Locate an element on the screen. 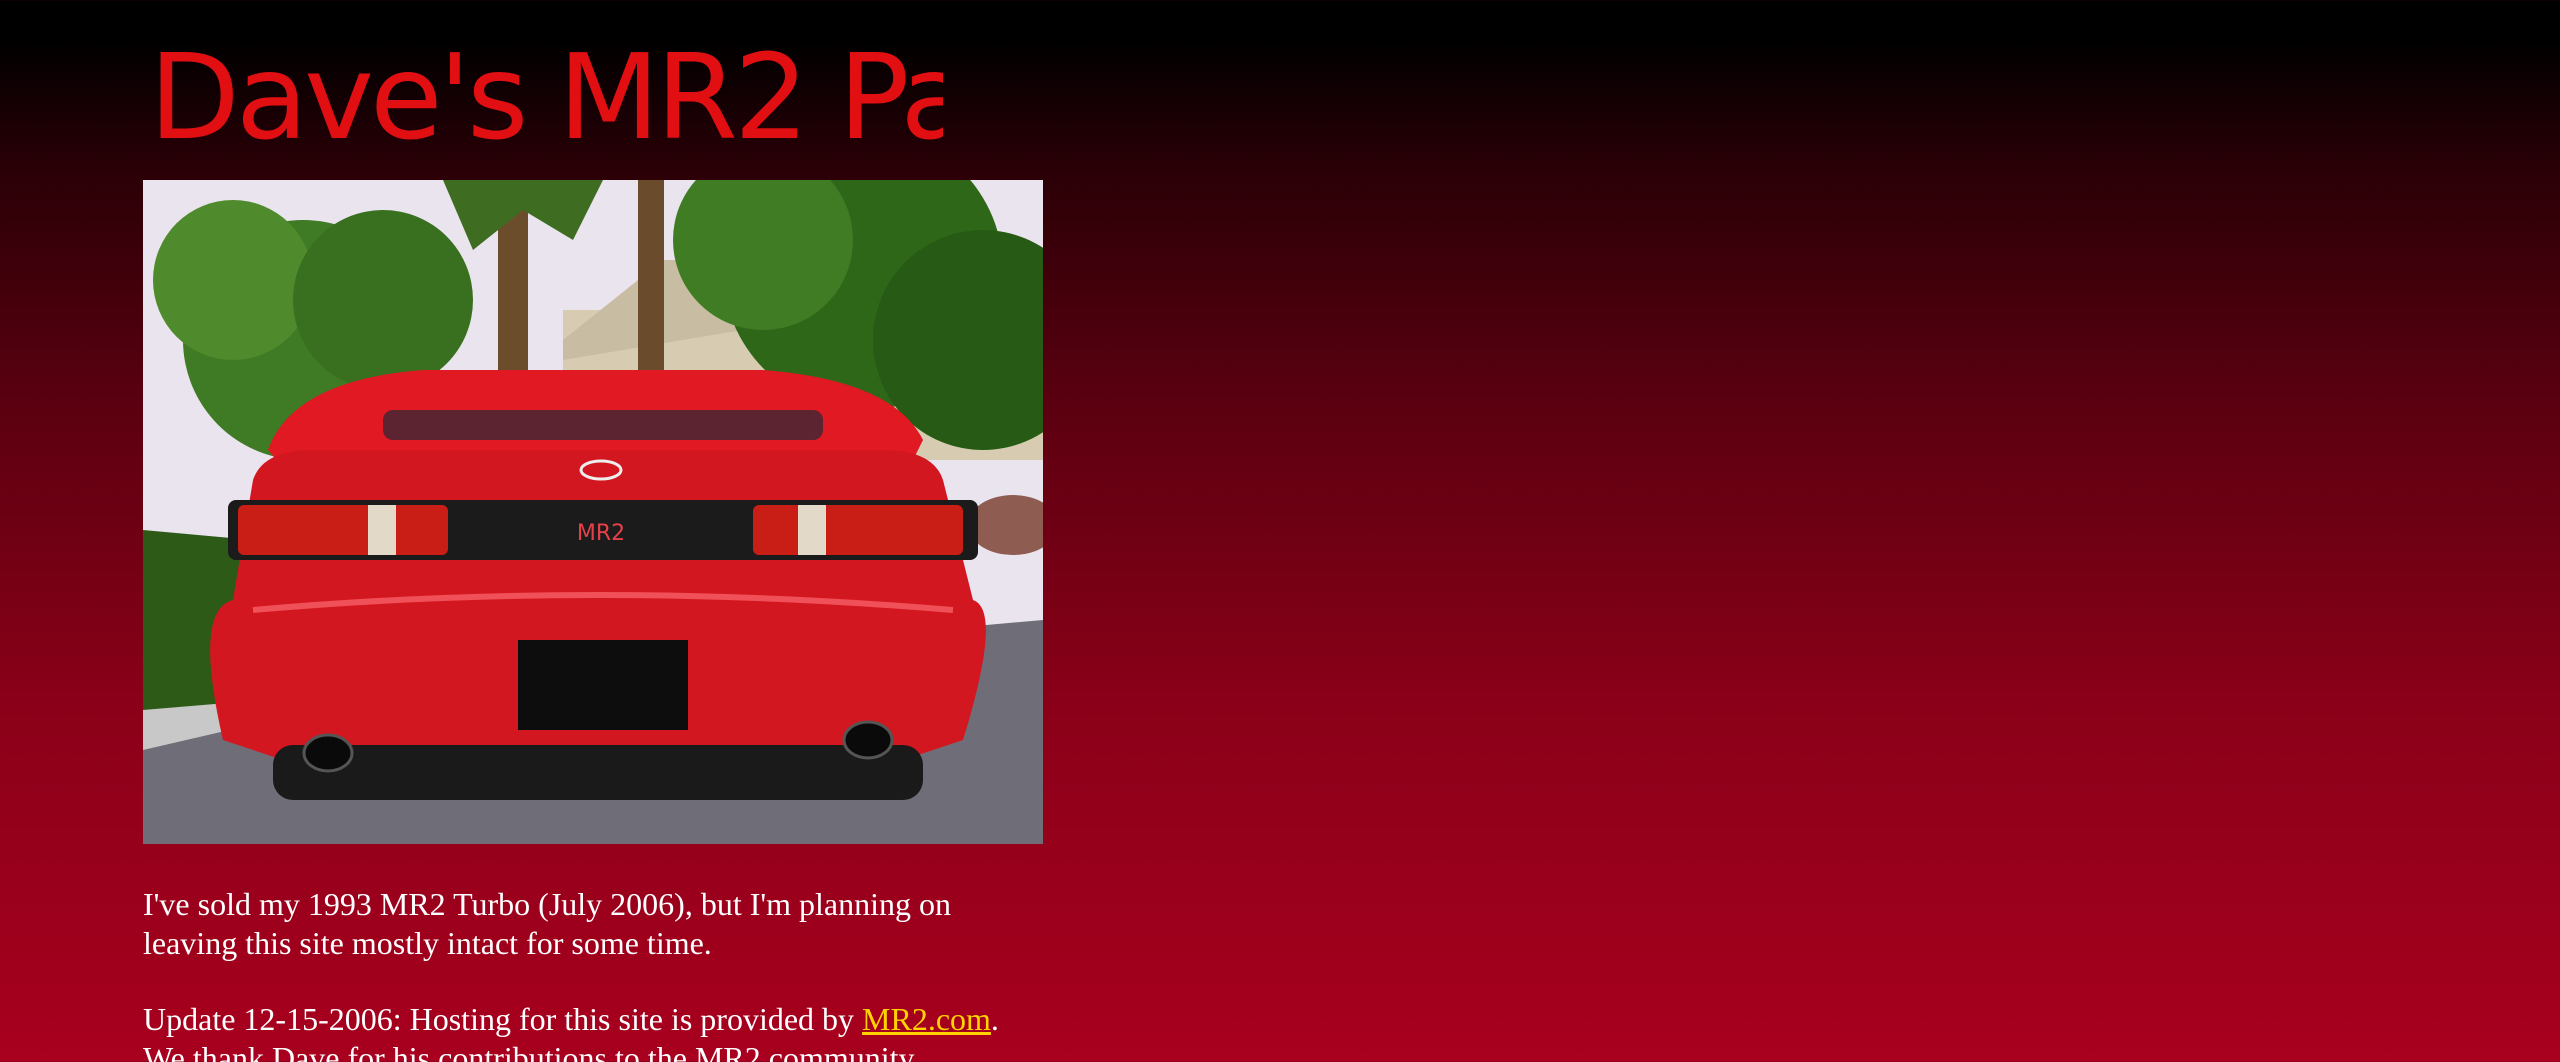 This screenshot has width=2560, height=1062. car-badge: MR2 is located at coordinates (601, 533).